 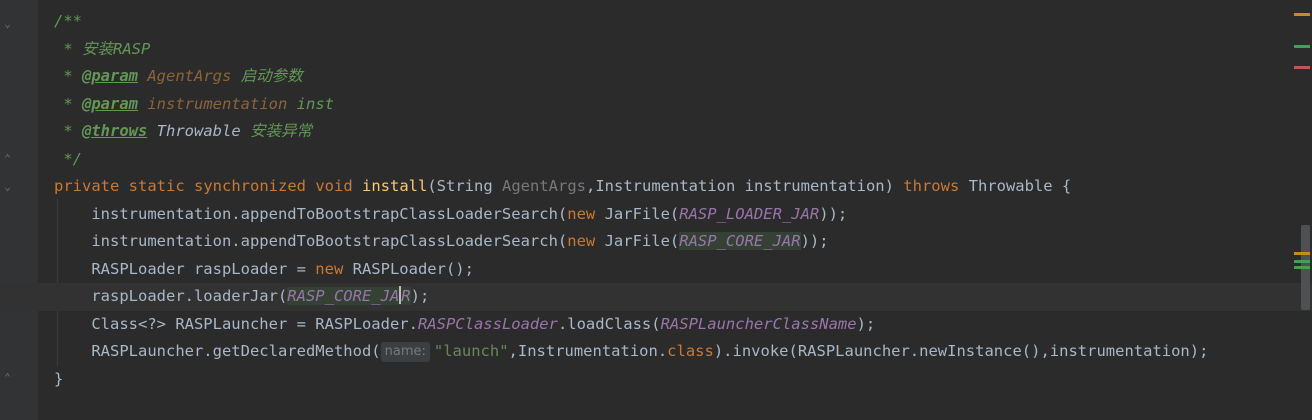 I want to click on code-line: * @param instrumentation inst, so click(x=194, y=103).